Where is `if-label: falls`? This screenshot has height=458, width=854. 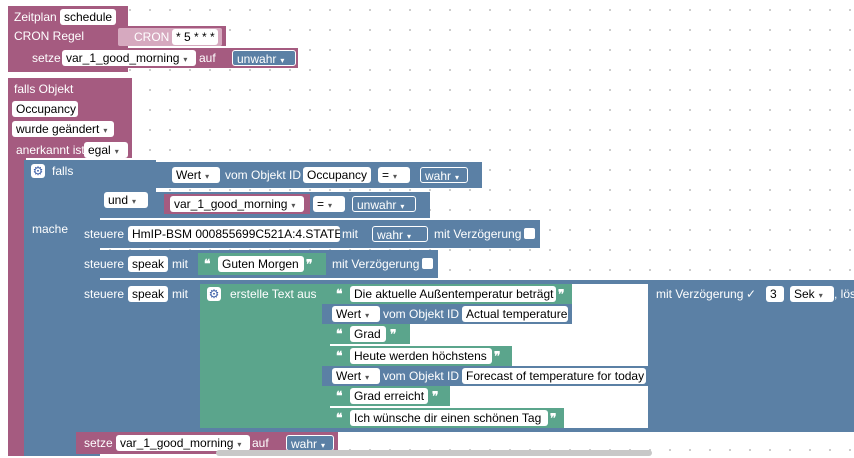 if-label: falls is located at coordinates (63, 171).